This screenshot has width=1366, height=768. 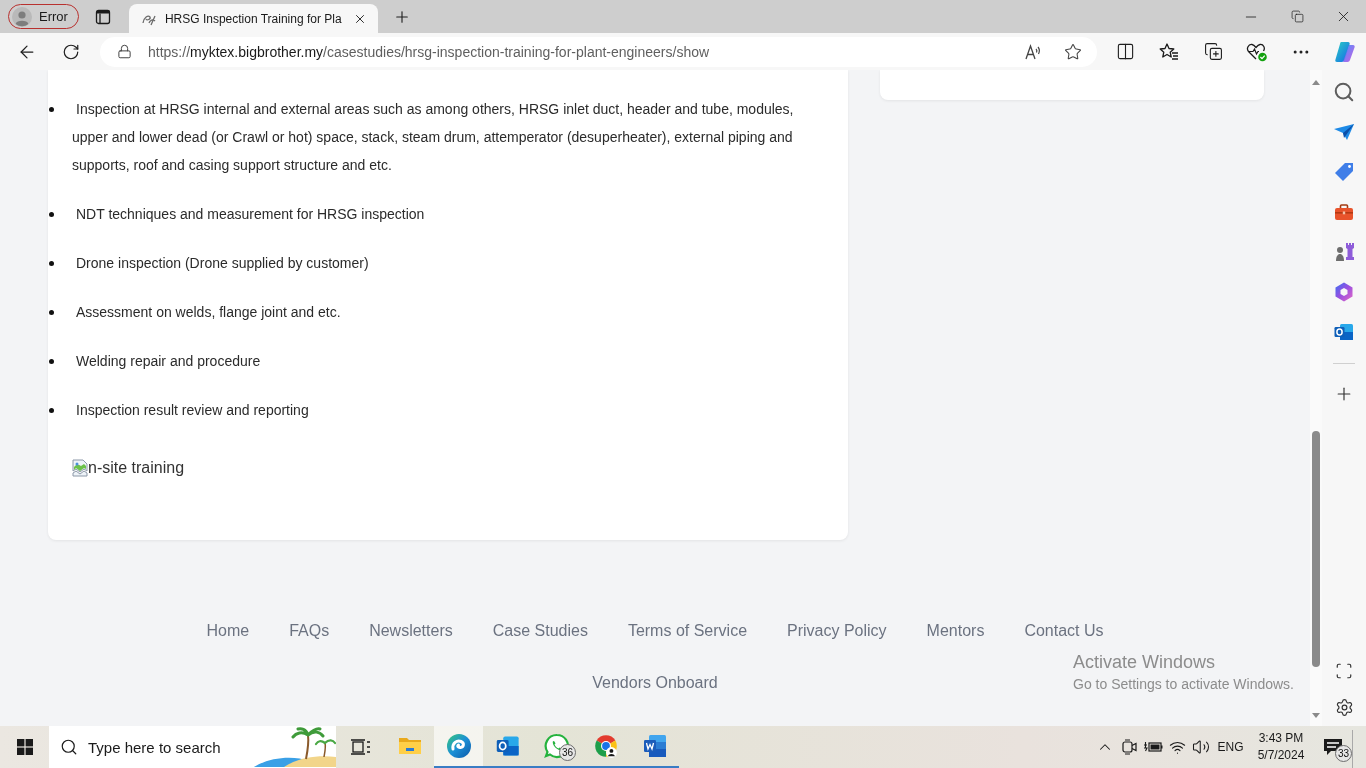 What do you see at coordinates (228, 631) in the screenshot?
I see `footer-link: Home` at bounding box center [228, 631].